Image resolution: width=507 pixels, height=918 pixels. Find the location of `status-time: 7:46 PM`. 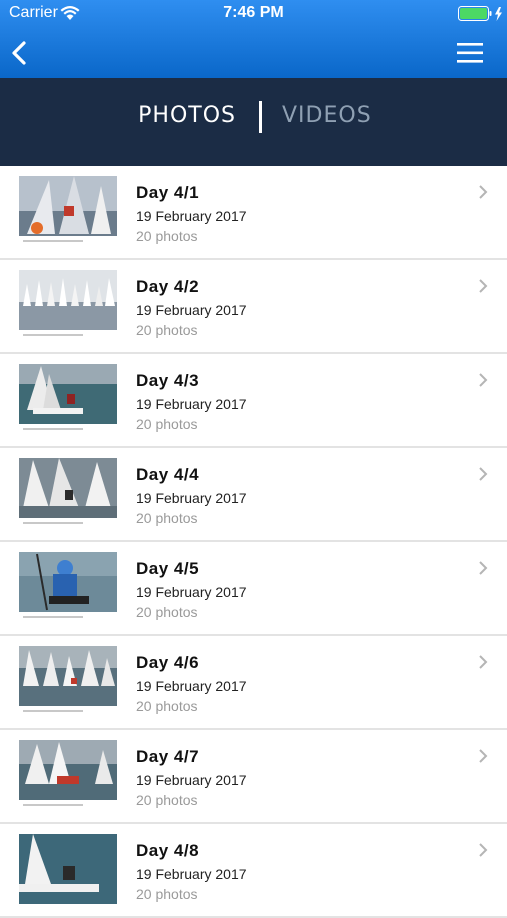

status-time: 7:46 PM is located at coordinates (253, 12).